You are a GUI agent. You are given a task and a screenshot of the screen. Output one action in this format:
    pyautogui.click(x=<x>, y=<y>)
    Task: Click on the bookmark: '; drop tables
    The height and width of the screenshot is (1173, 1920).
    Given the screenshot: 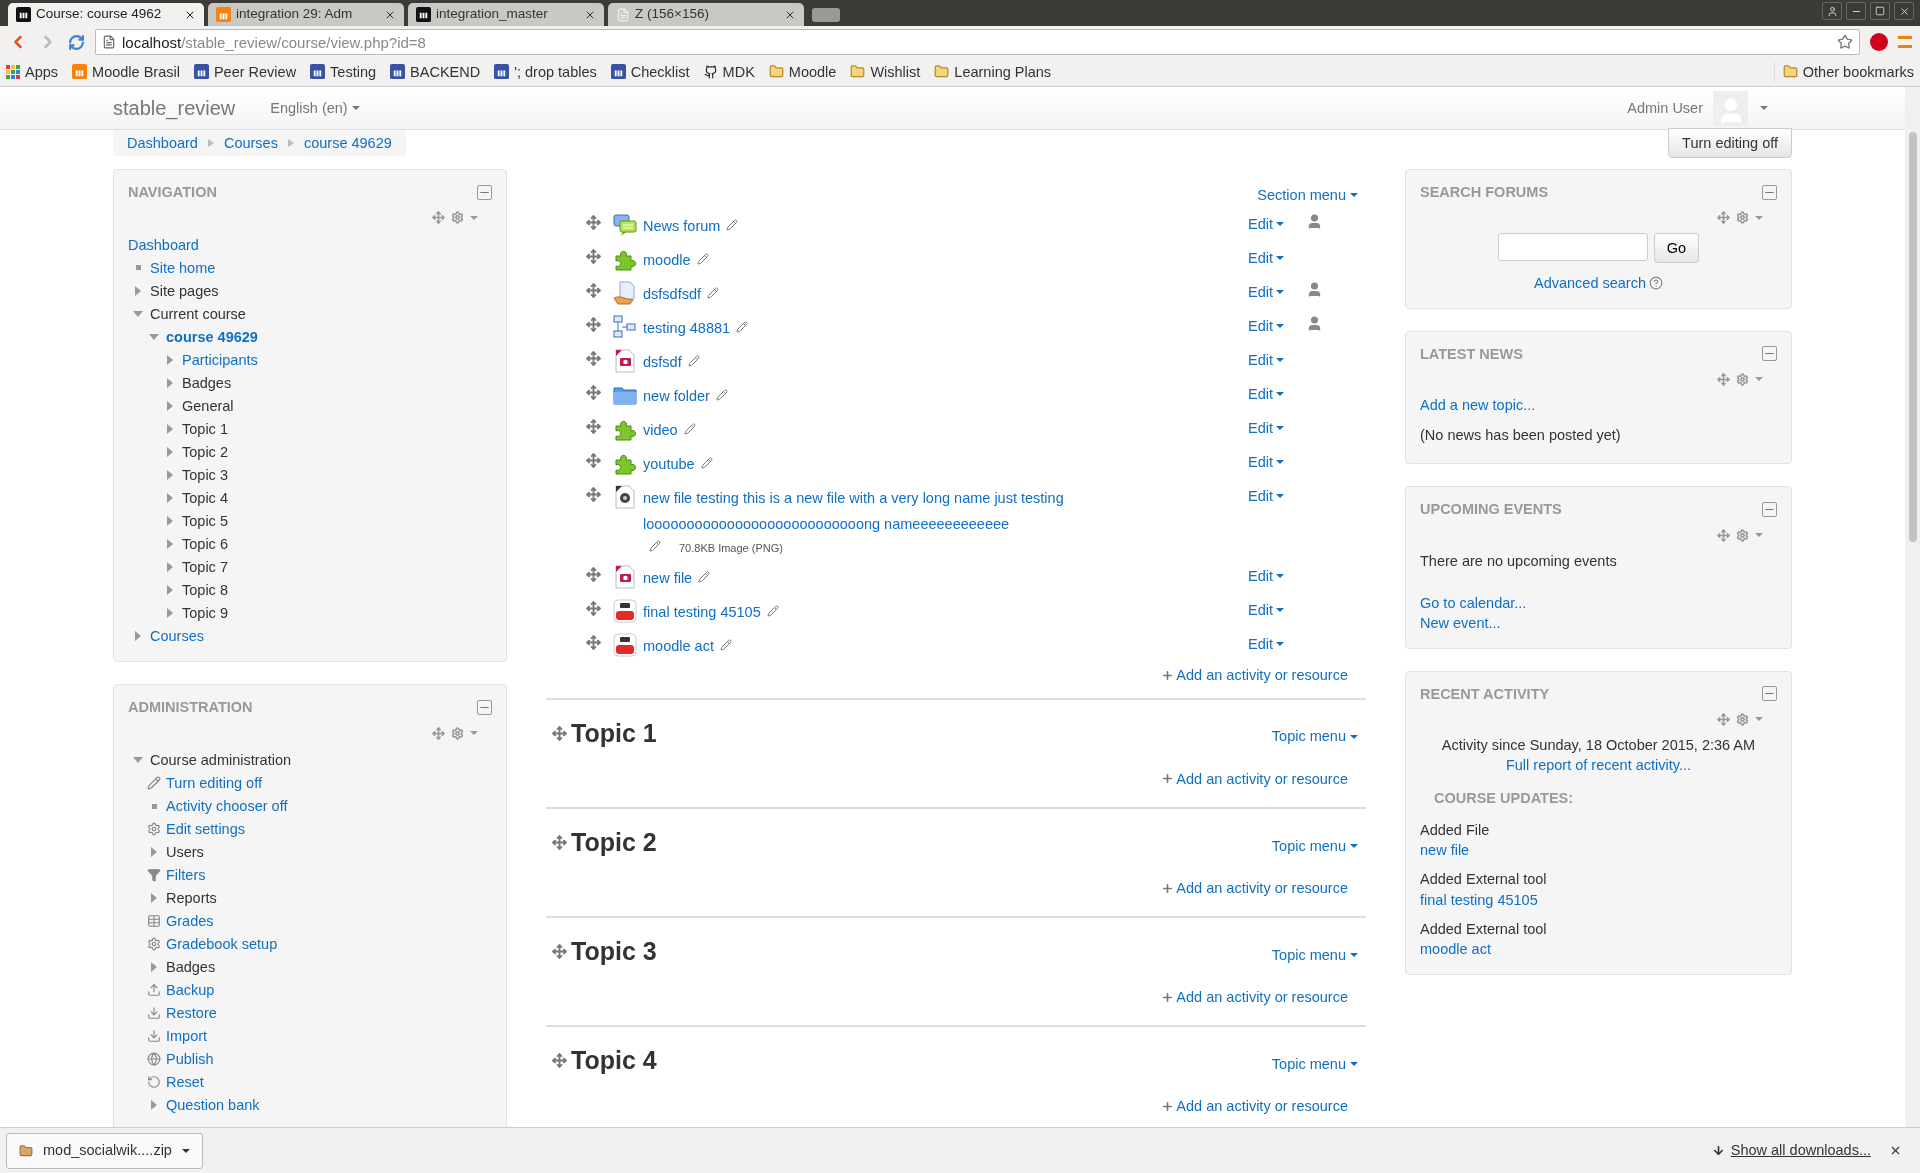 What is the action you would take?
    pyautogui.click(x=555, y=72)
    